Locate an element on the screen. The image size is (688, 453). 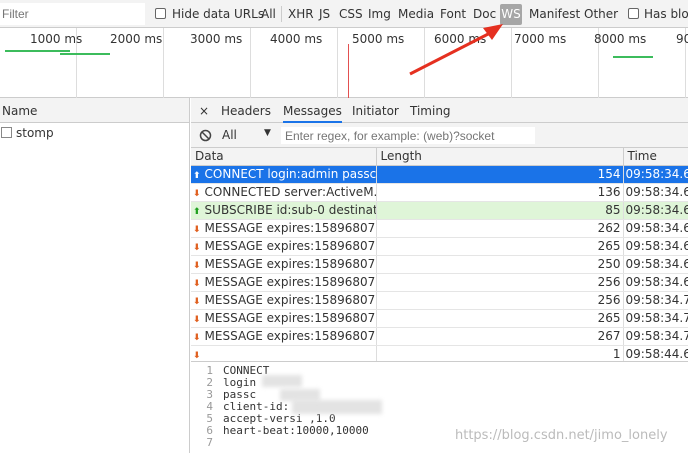
detail-tabs: × Headers Messages Initiator Timing is located at coordinates (439, 110).